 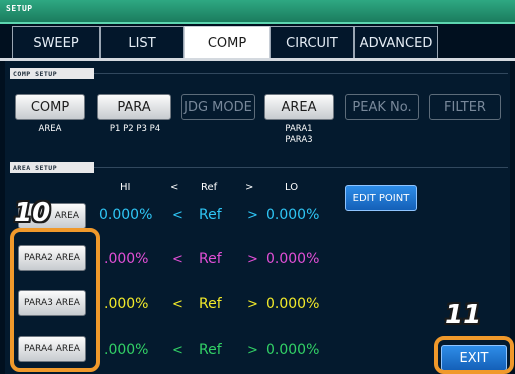 What do you see at coordinates (126, 259) in the screenshot?
I see `para2-hi-value: .000%` at bounding box center [126, 259].